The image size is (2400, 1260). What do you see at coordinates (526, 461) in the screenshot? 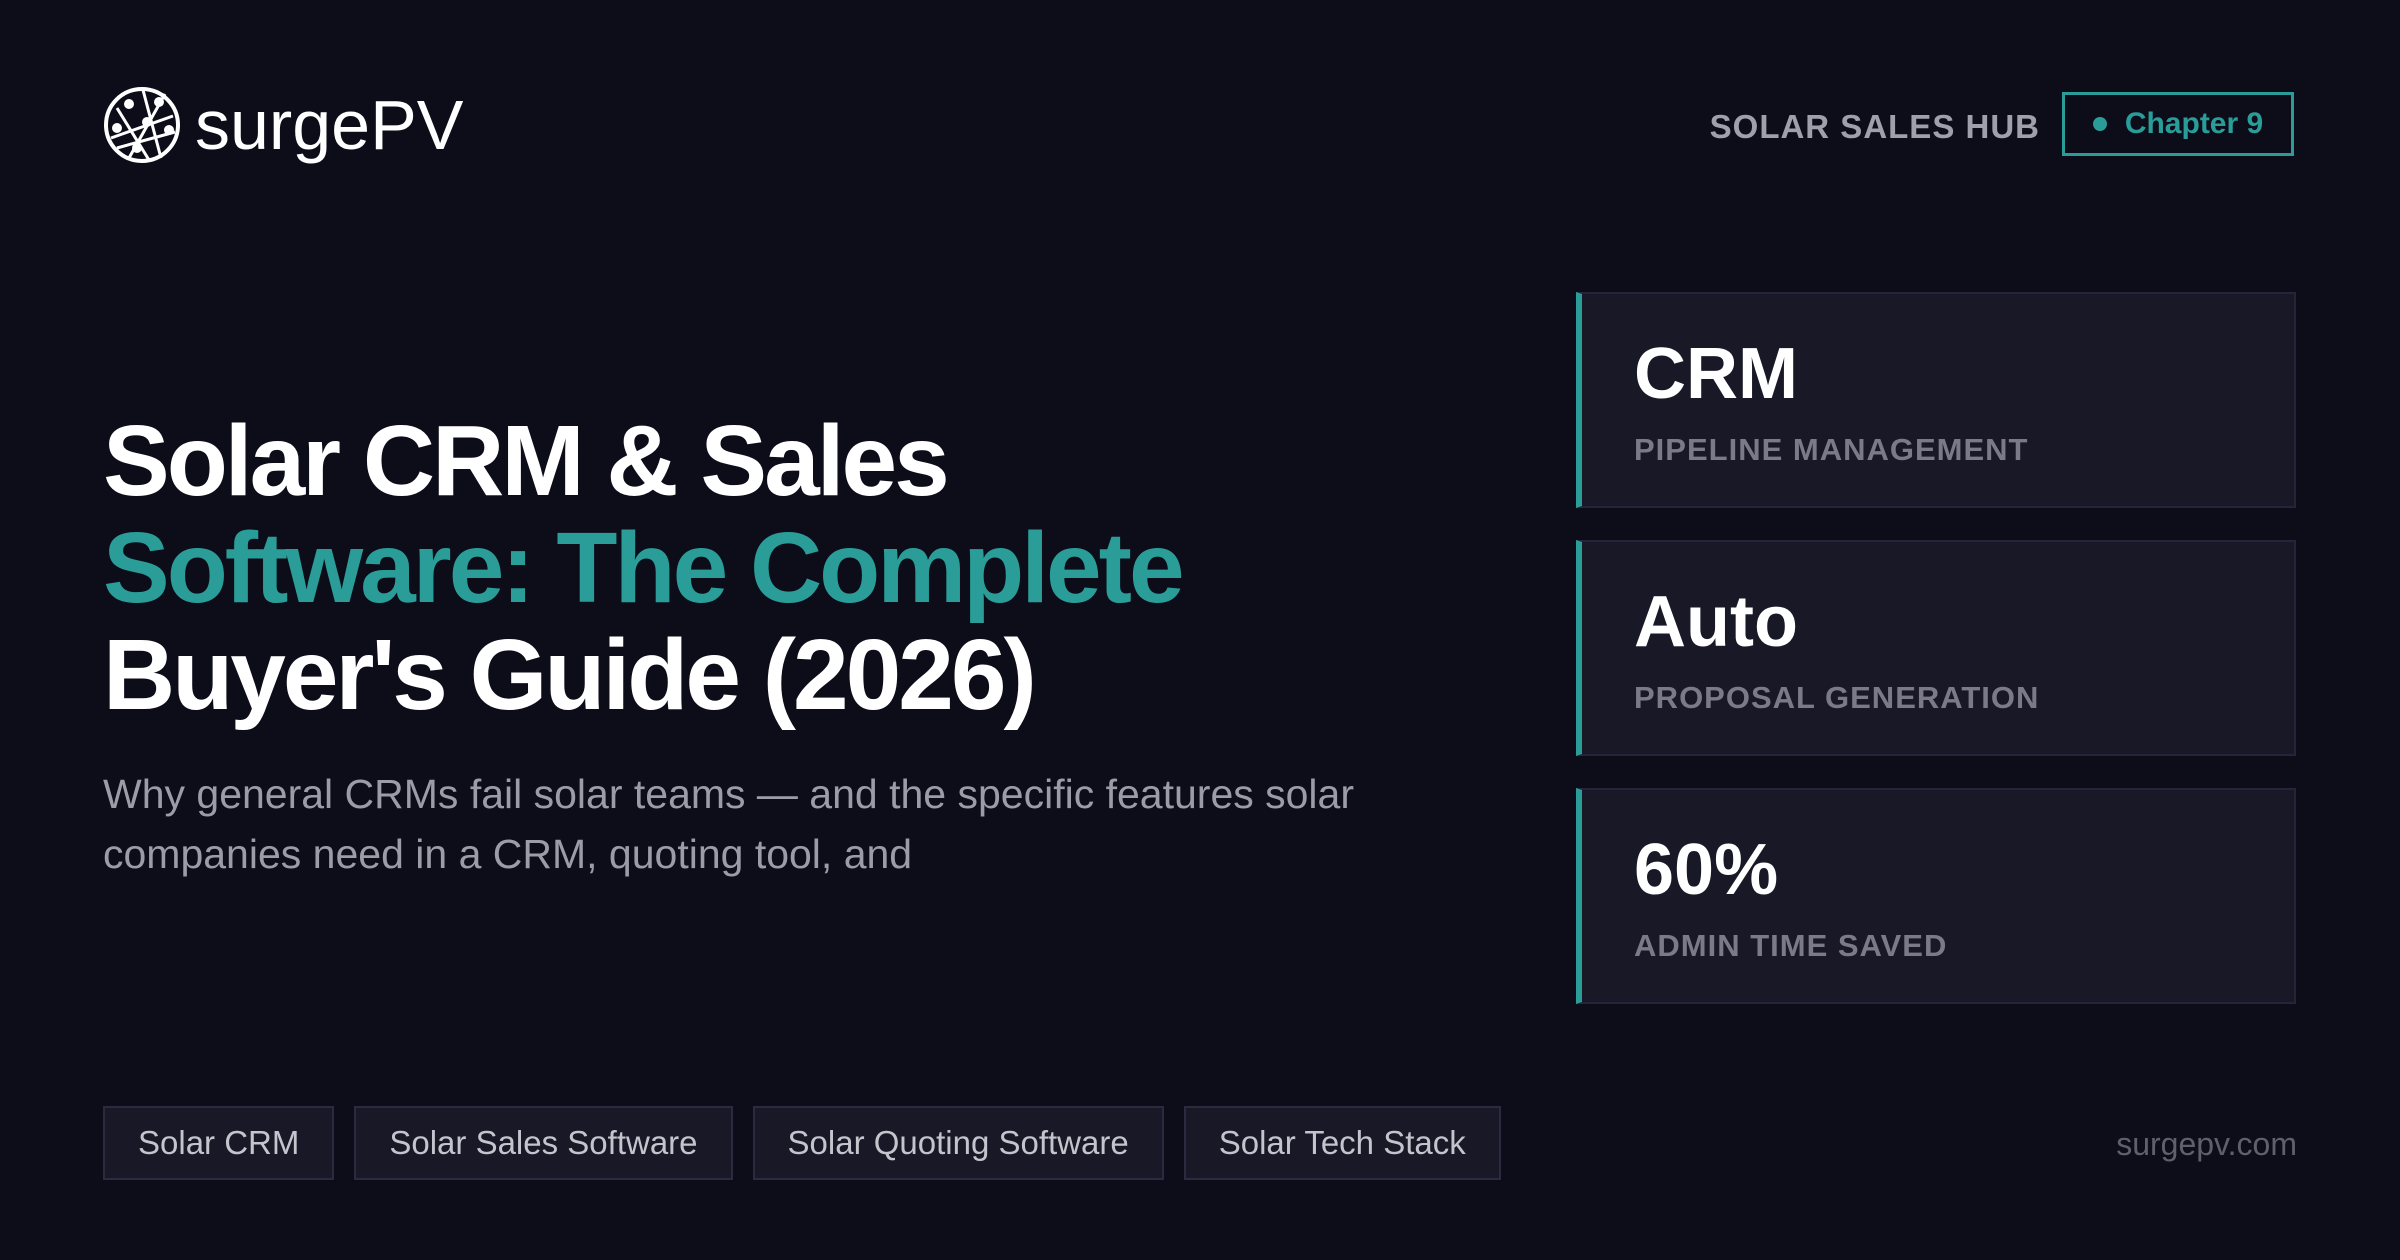
I see `title-line-1: Solar CRM & Sales` at bounding box center [526, 461].